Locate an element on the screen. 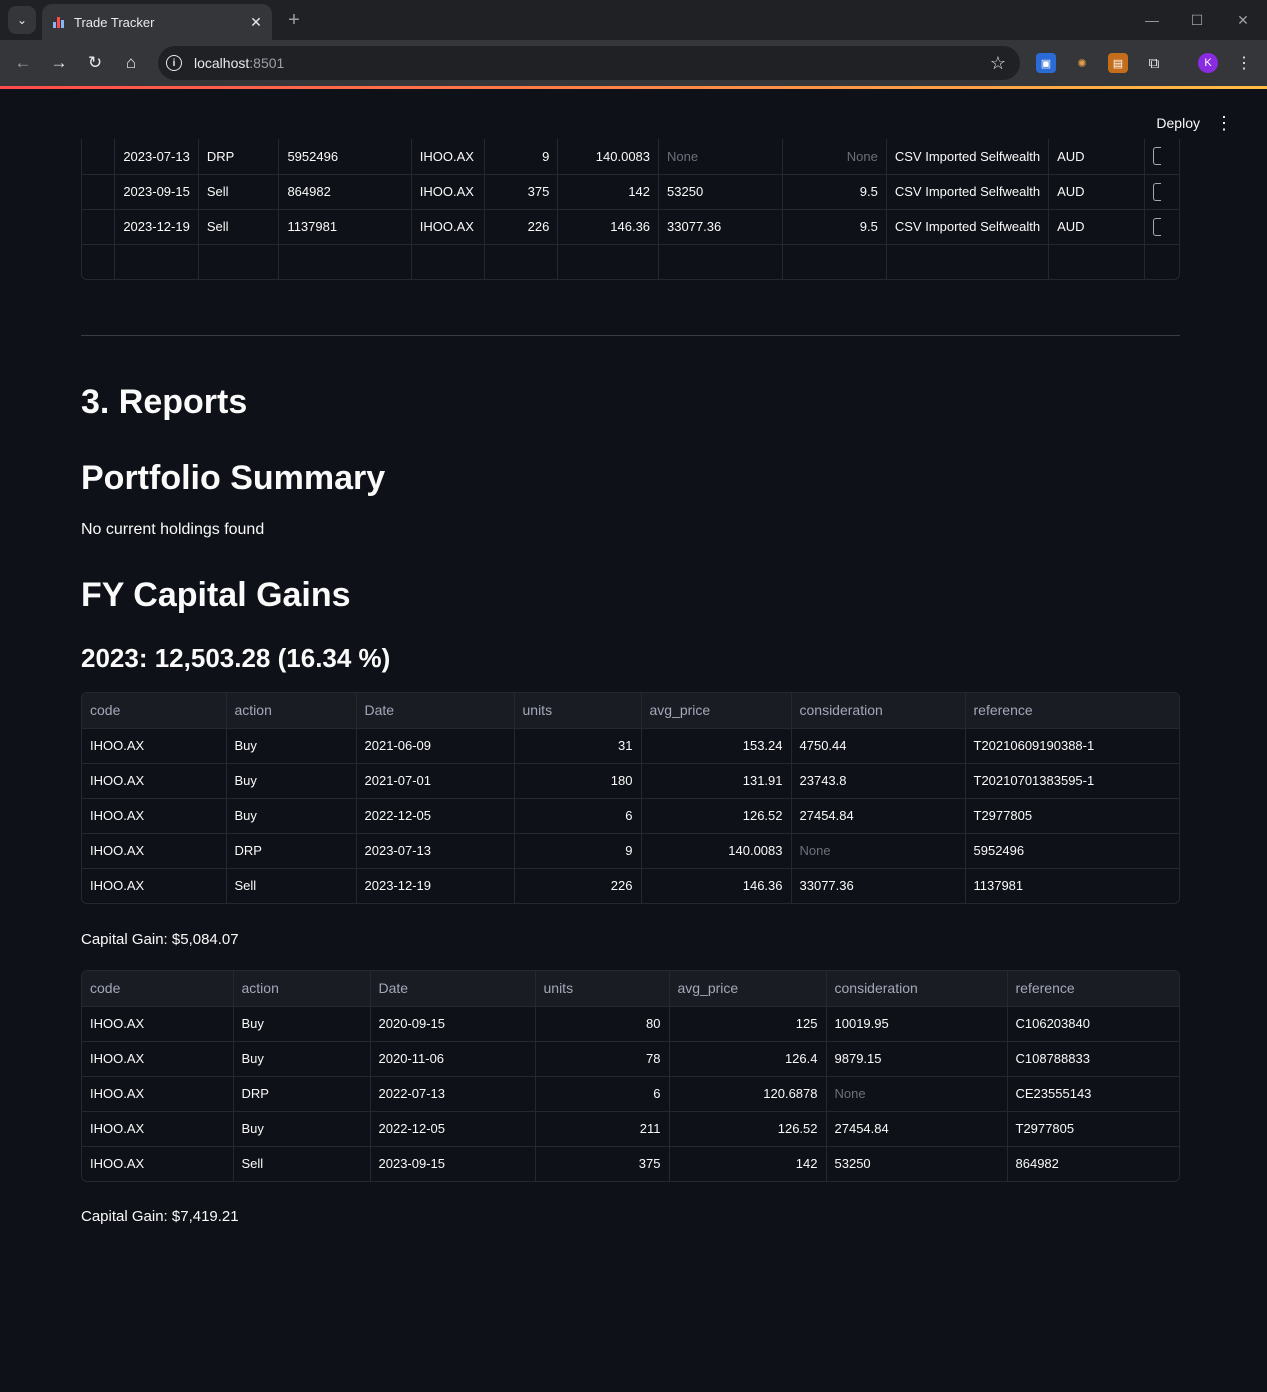 The image size is (1267, 1392). consideration-cell: 53250 is located at coordinates (721, 192).